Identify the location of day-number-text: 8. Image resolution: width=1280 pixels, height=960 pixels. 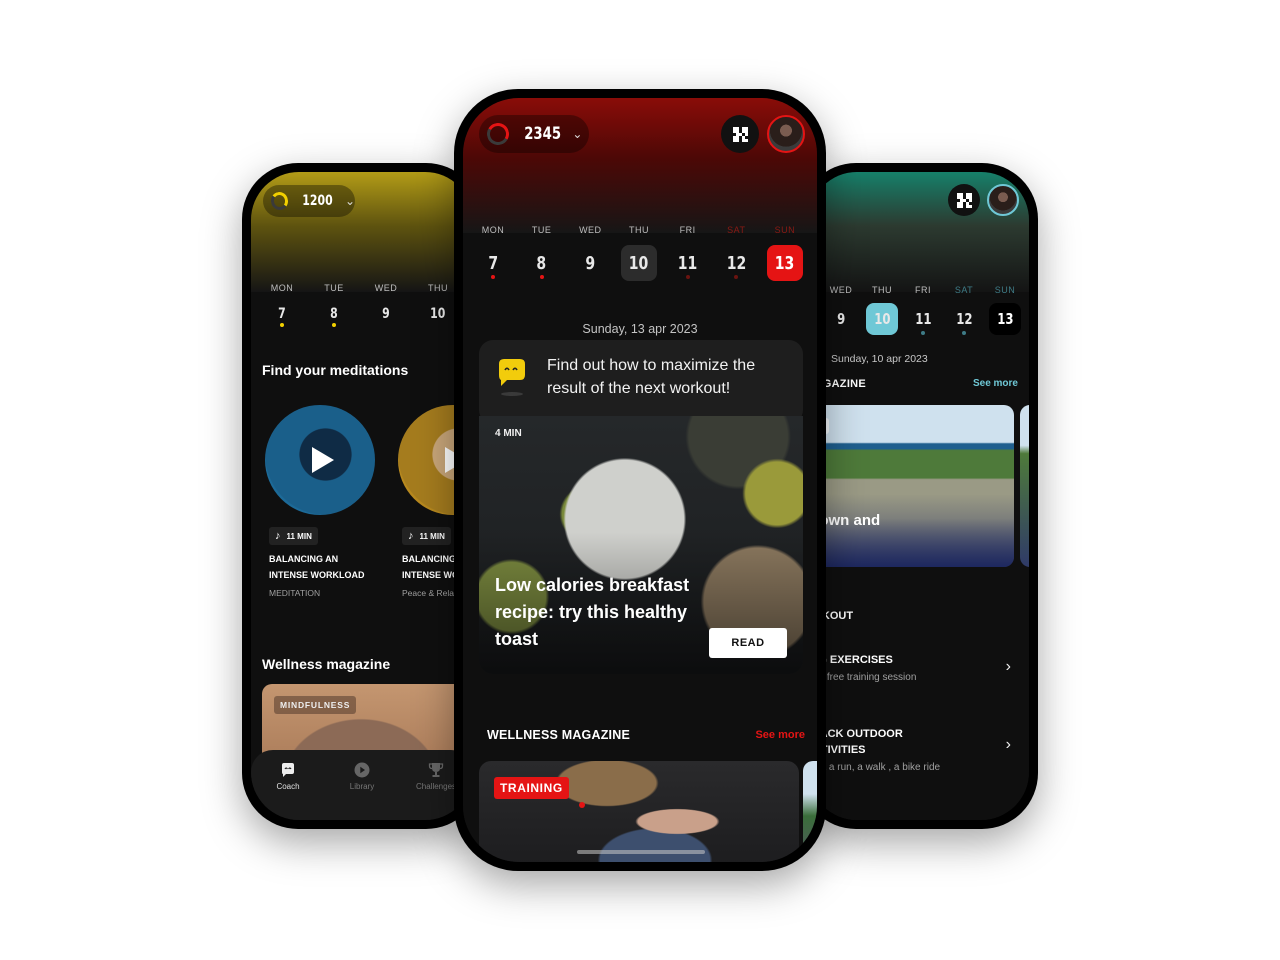
(541, 263).